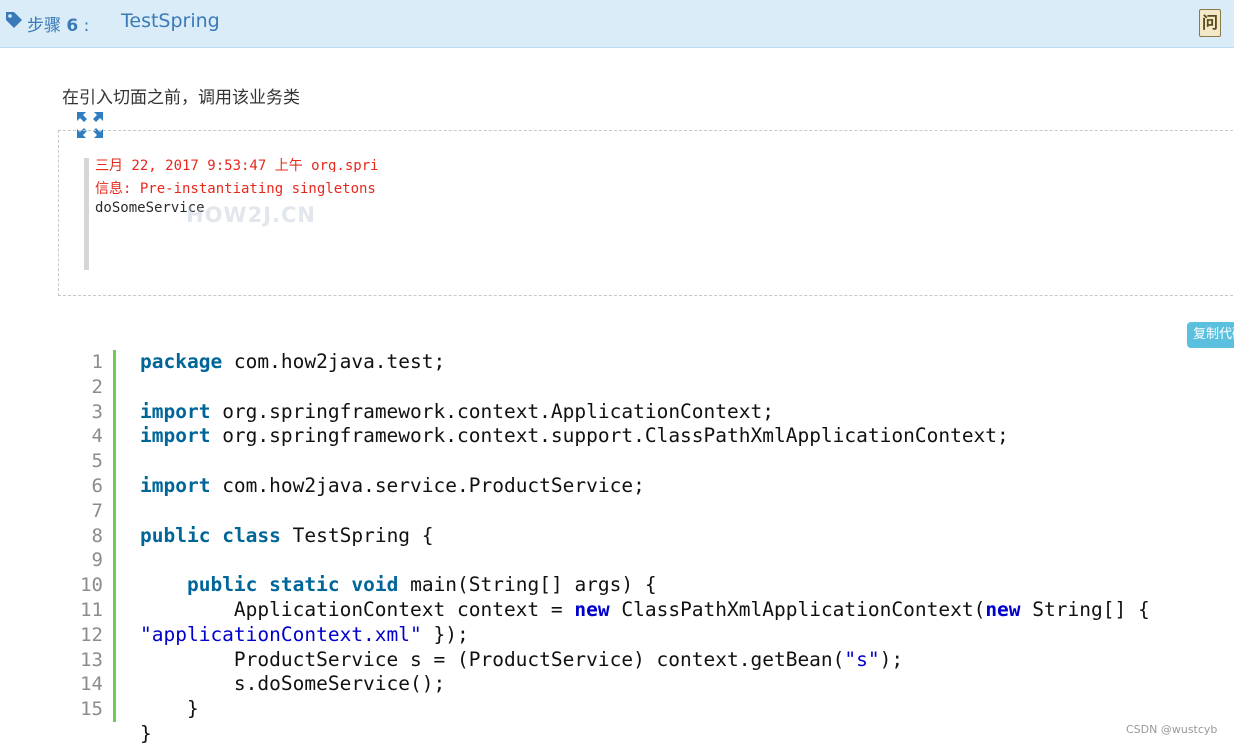 This screenshot has height=747, width=1234. I want to click on line-number: 15, so click(91, 709).